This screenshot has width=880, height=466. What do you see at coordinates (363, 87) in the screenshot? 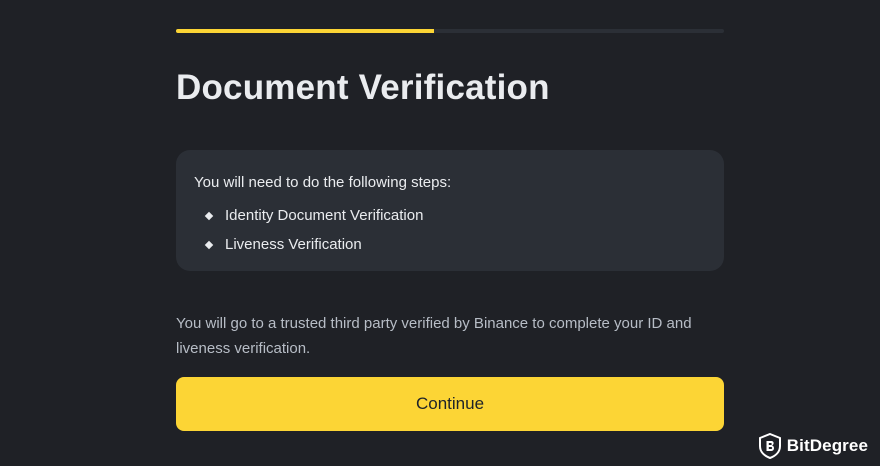
I see `page-title: Document Verification` at bounding box center [363, 87].